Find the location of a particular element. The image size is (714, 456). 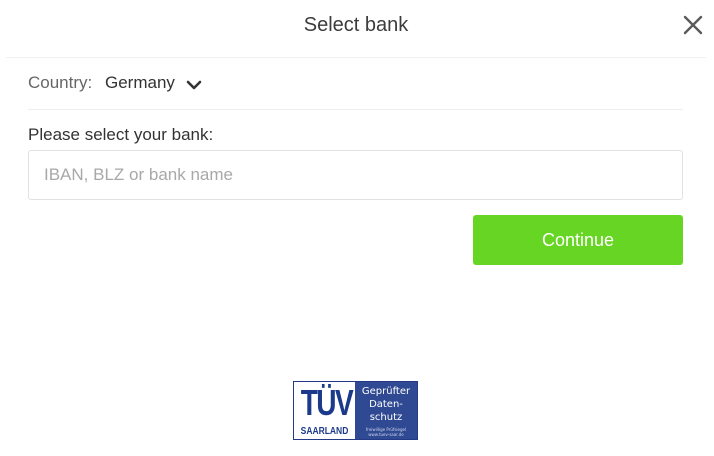

tuv-mark: TÜV is located at coordinates (327, 402).